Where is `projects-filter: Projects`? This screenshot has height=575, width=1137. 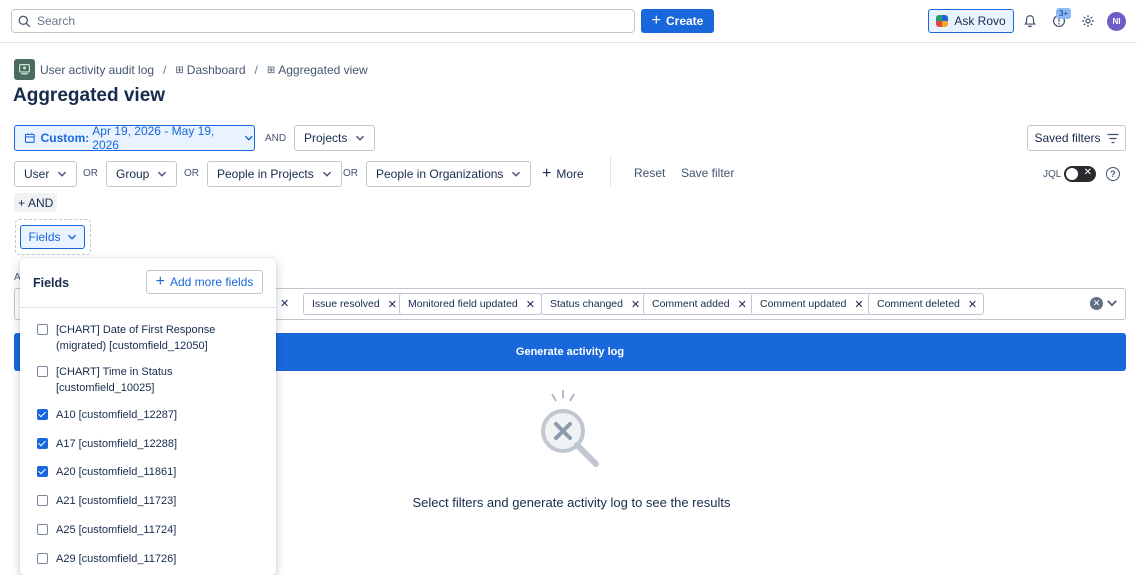 projects-filter: Projects is located at coordinates (335, 138).